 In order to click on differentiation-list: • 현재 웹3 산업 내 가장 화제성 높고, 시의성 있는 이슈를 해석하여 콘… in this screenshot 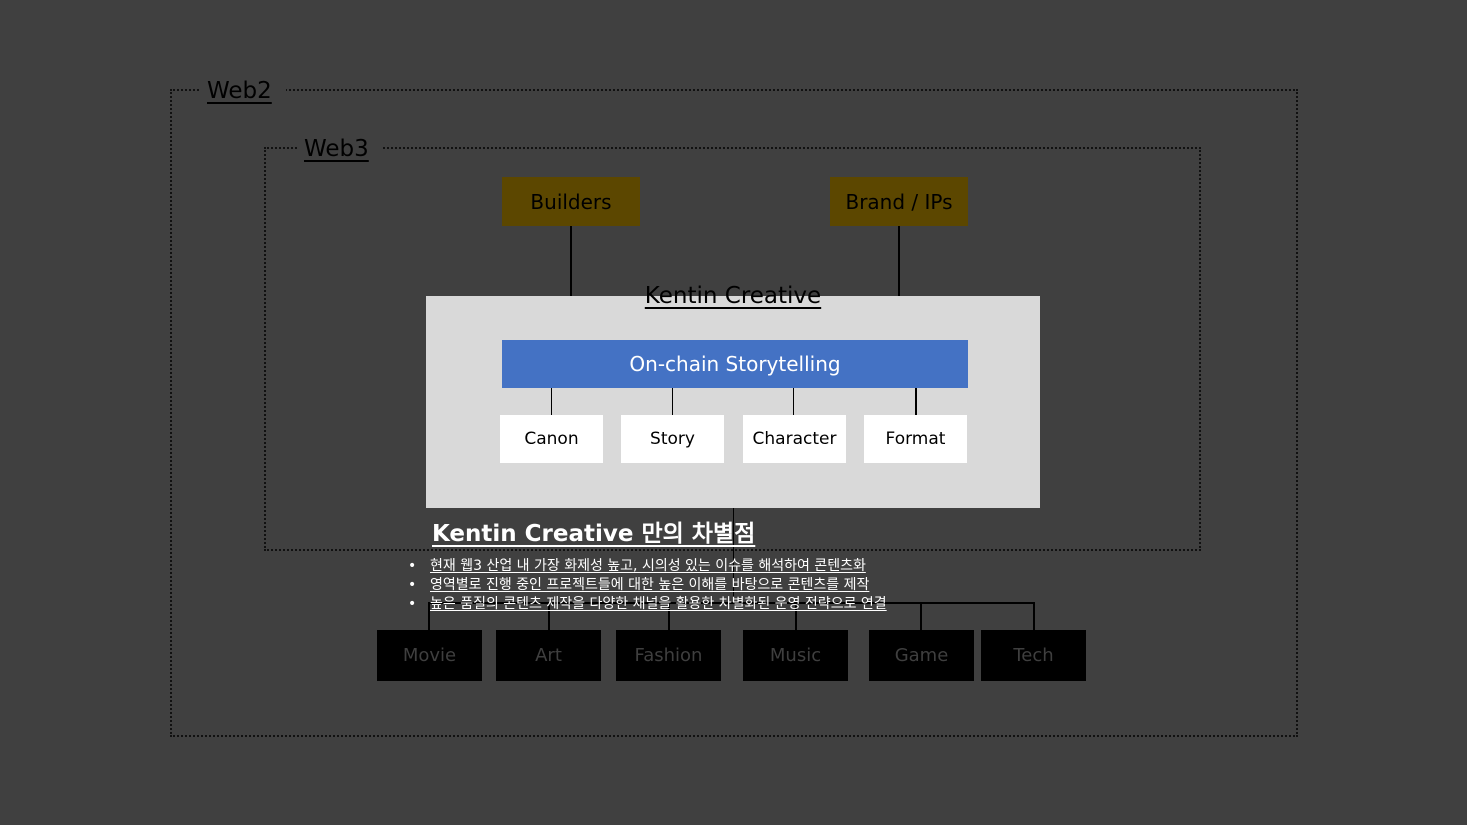, I will do `click(647, 585)`.